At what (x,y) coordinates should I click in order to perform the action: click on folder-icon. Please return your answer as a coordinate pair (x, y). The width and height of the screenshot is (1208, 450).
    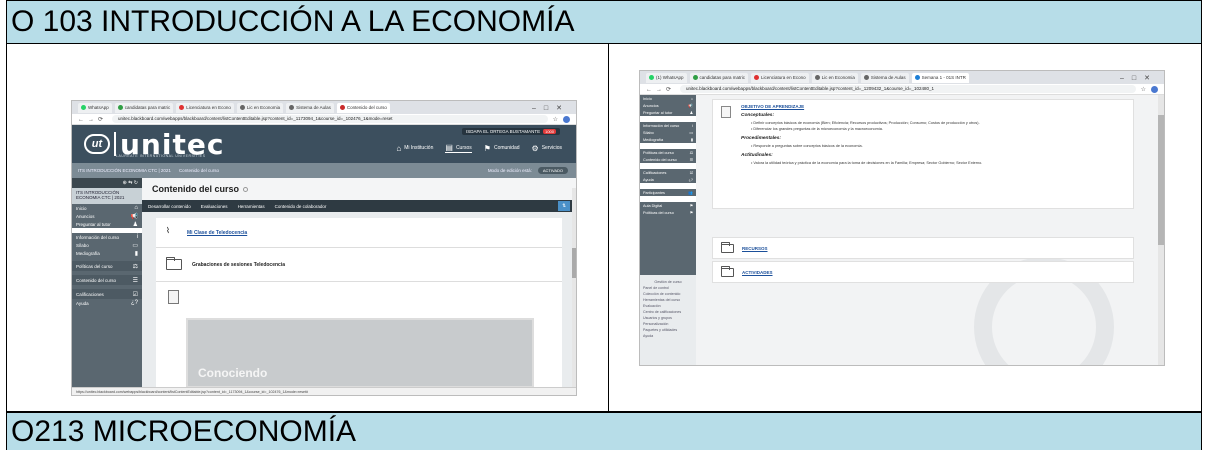
    Looking at the image, I should click on (727, 271).